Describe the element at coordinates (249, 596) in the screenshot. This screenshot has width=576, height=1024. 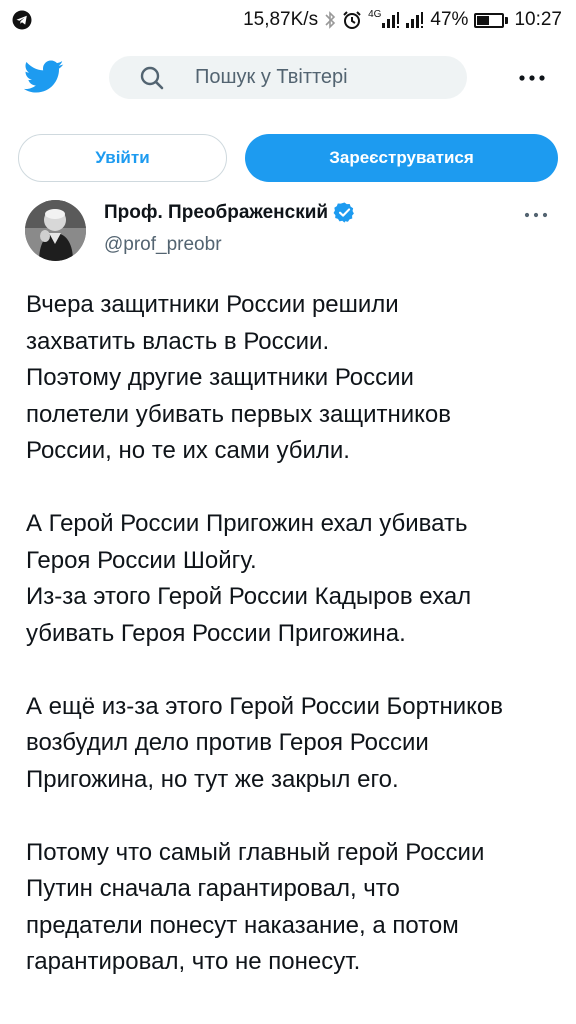
I see `tweet-line: Из-за этого Герой России Кадыров ехал` at that location.